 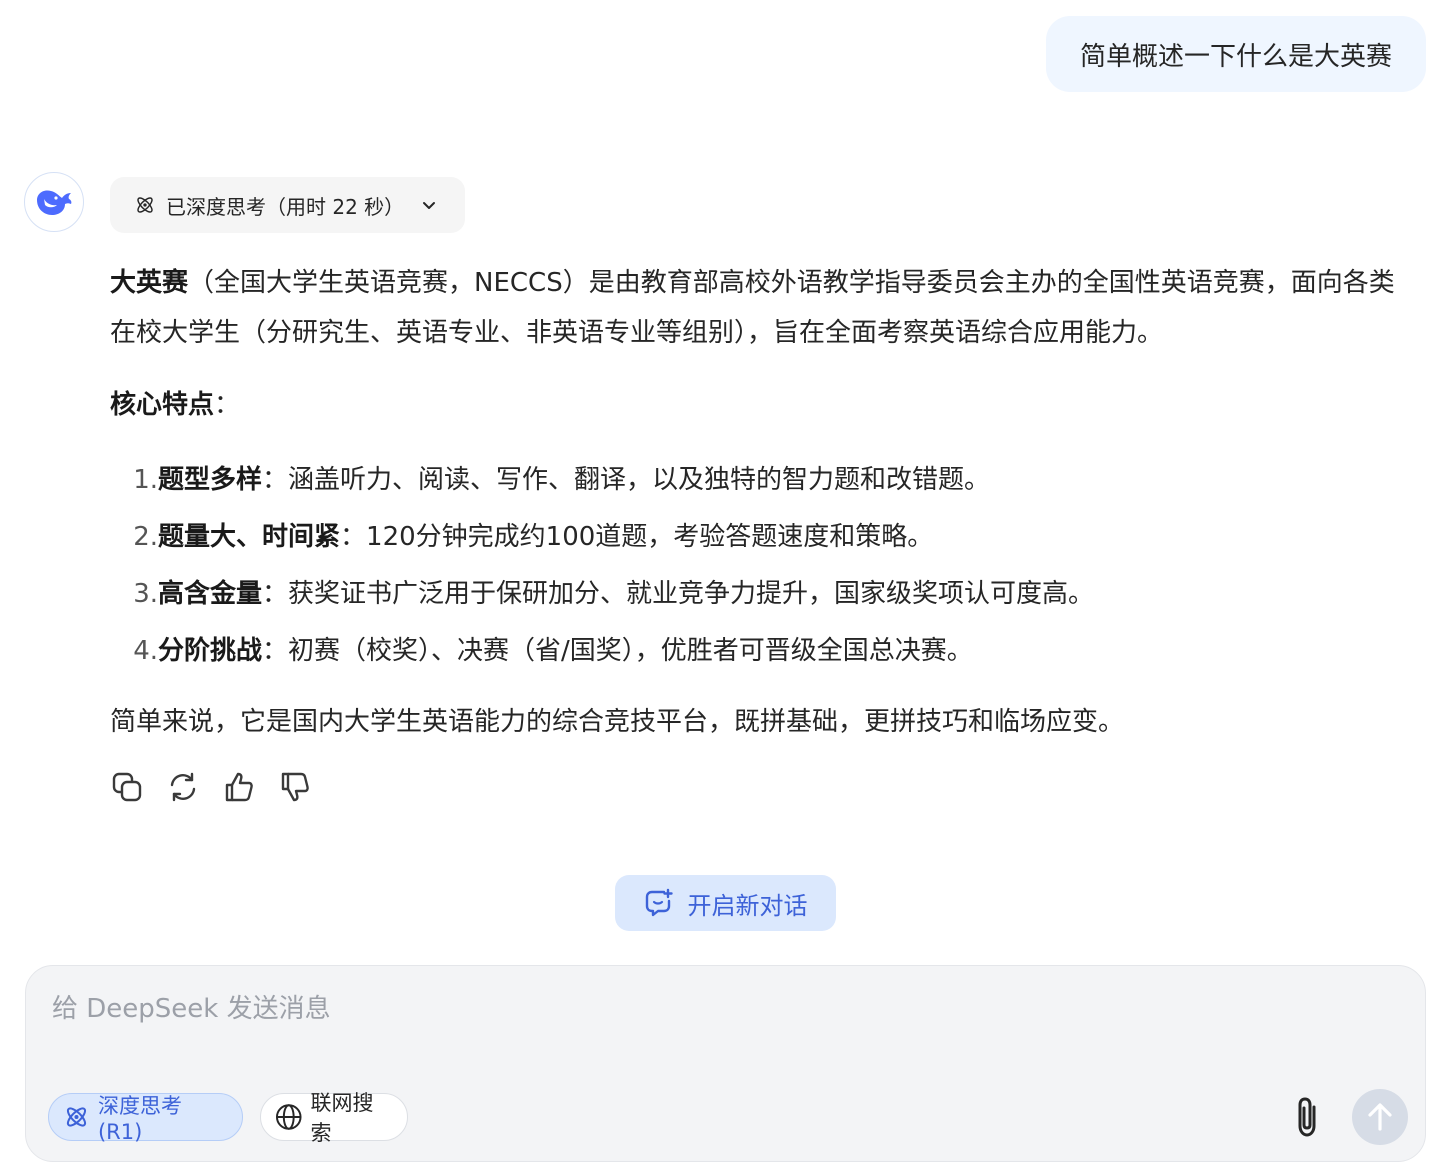 I want to click on list-item-text: 初赛（校奖）、决赛（省/国奖），优胜者可晋级全国总决赛。, so click(x=630, y=651).